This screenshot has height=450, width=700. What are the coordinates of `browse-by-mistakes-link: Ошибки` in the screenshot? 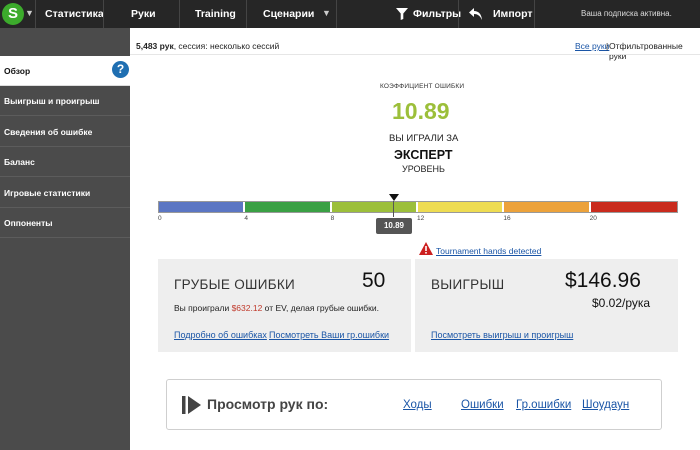 It's located at (482, 405).